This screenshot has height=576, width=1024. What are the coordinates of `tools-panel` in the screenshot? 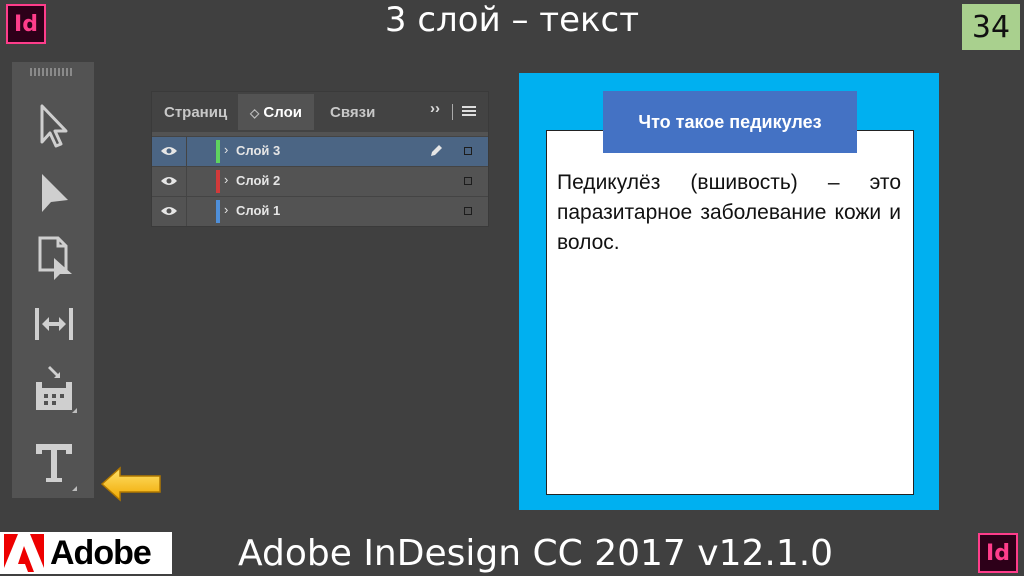 It's located at (53, 280).